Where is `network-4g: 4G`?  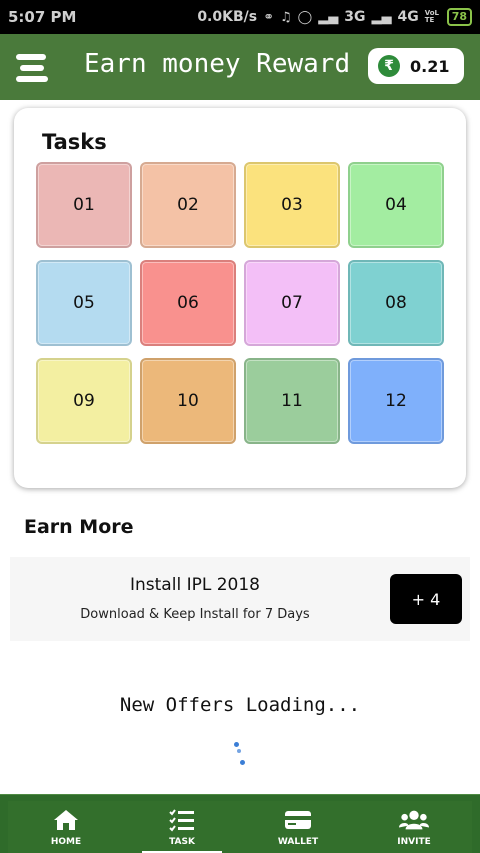 network-4g: 4G is located at coordinates (408, 17).